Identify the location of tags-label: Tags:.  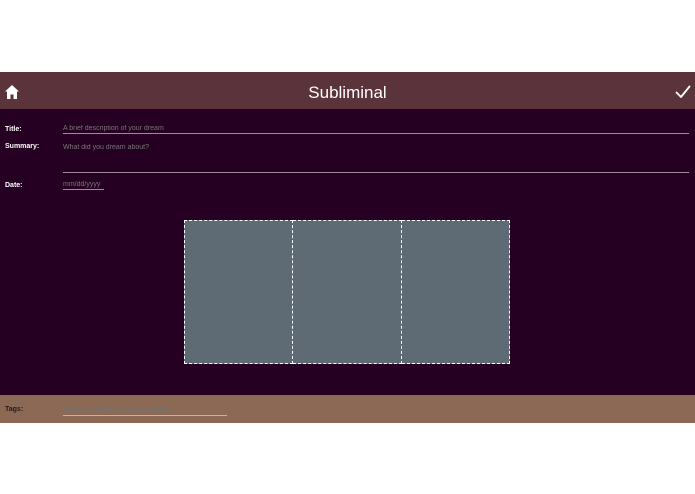
(14, 409).